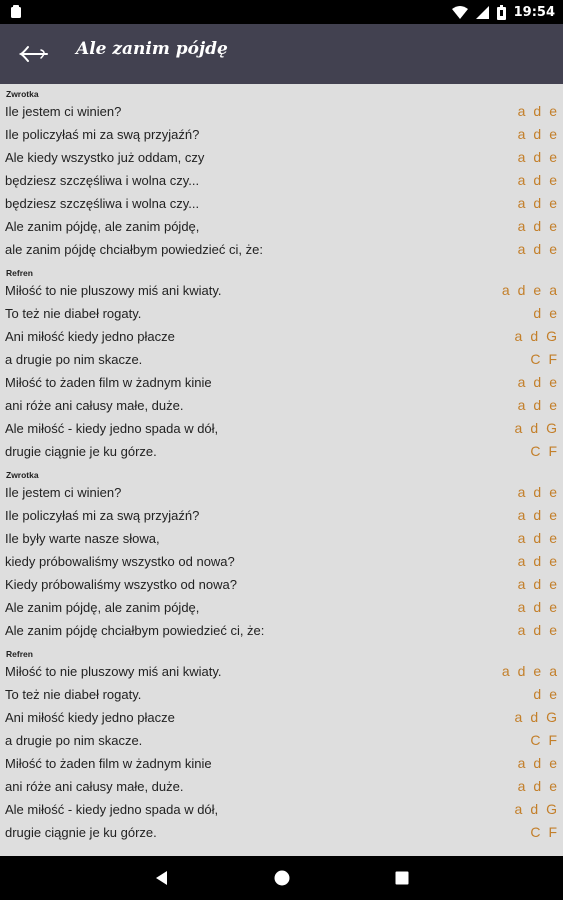 The width and height of the screenshot is (563, 900). Describe the element at coordinates (281, 405) in the screenshot. I see `lyric-line: ani róże ani całusy małe, duże. a d e` at that location.